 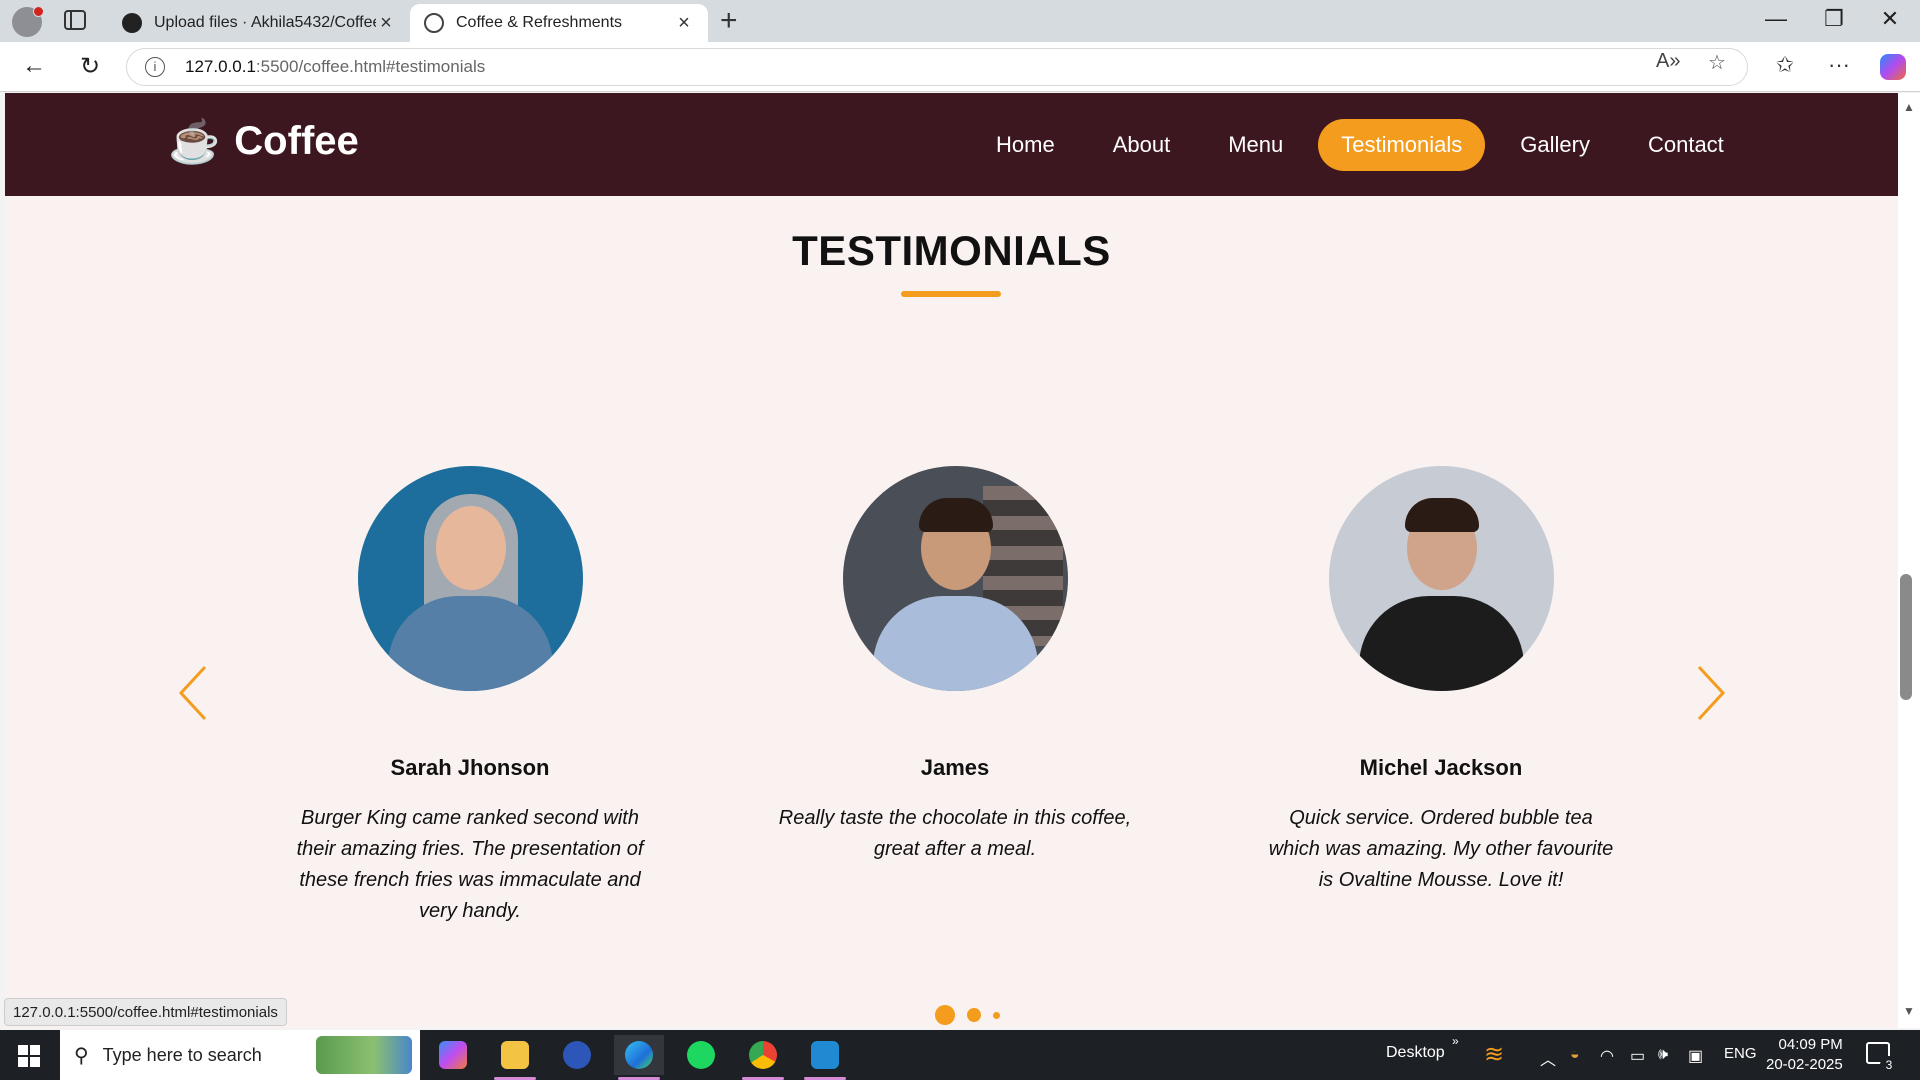 What do you see at coordinates (1575, 1055) in the screenshot?
I see `tray-app-icon: ◒` at bounding box center [1575, 1055].